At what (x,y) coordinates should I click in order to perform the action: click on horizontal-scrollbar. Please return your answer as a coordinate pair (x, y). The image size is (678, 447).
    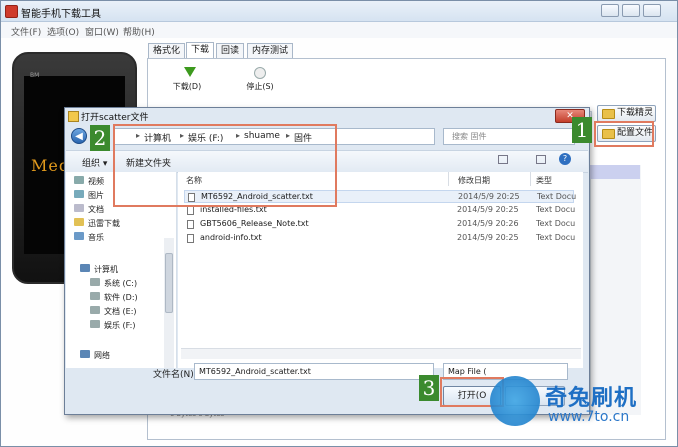
    Looking at the image, I should click on (381, 353).